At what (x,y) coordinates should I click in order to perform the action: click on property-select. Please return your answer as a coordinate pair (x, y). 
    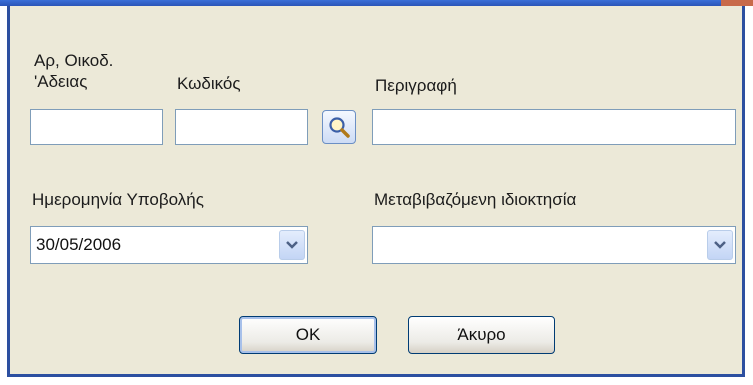
    Looking at the image, I should click on (554, 245).